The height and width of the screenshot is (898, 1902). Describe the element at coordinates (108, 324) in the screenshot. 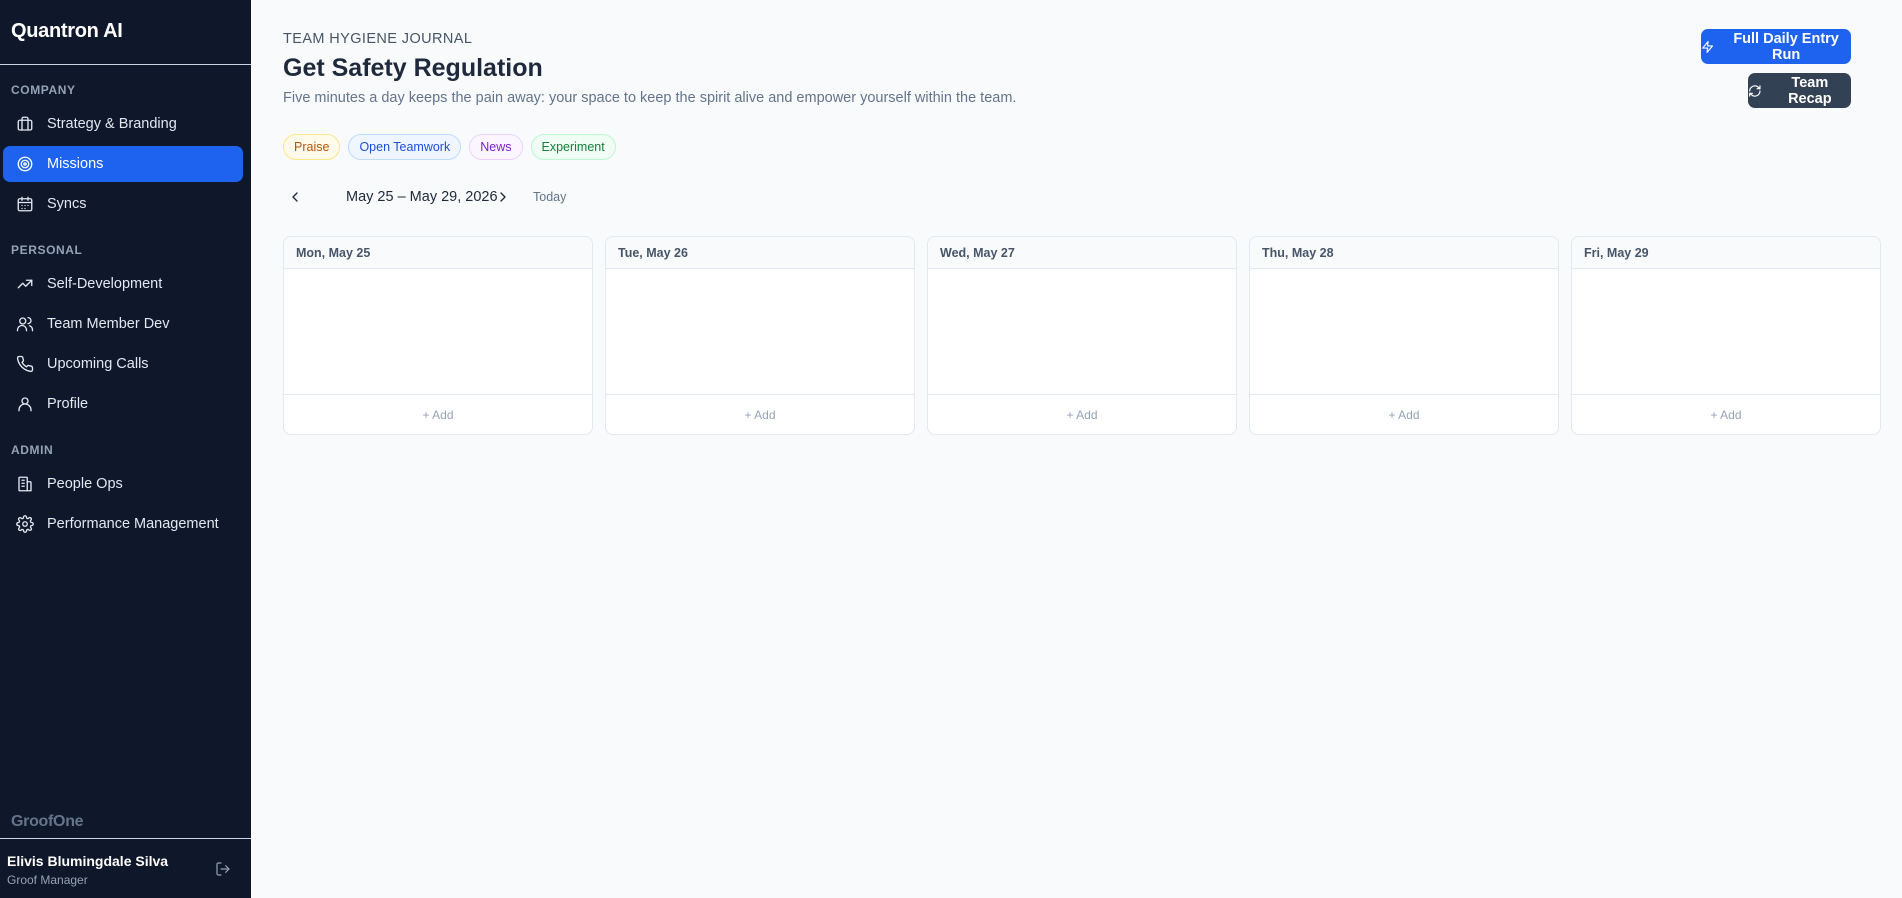

I see `sidebar-item-label: Team Member Dev` at that location.